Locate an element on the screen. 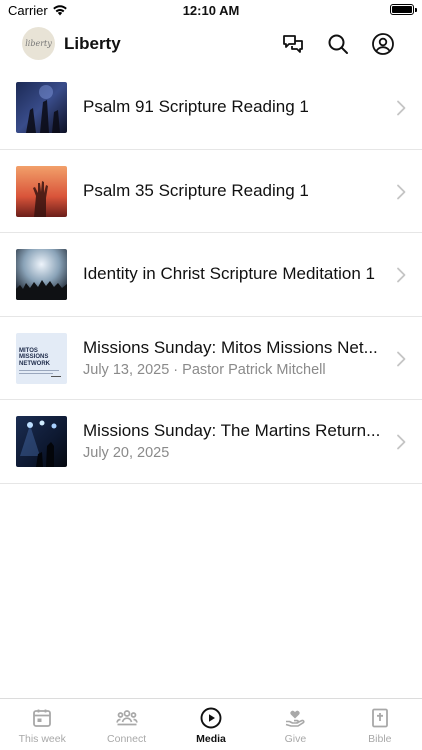 This screenshot has width=422, height=750. calendar-icon is located at coordinates (42, 718).